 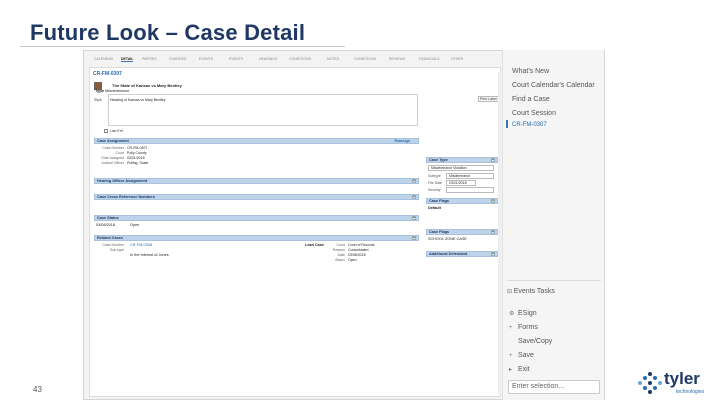 I want to click on tyler-logo: tyler technologies, so click(x=678, y=384).